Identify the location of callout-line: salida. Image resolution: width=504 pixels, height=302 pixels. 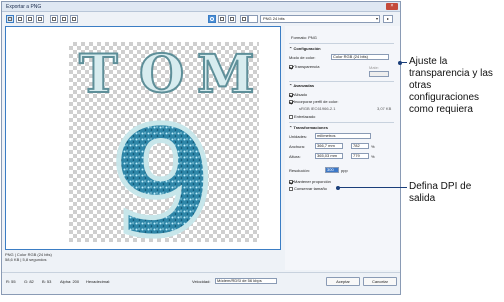
(422, 198).